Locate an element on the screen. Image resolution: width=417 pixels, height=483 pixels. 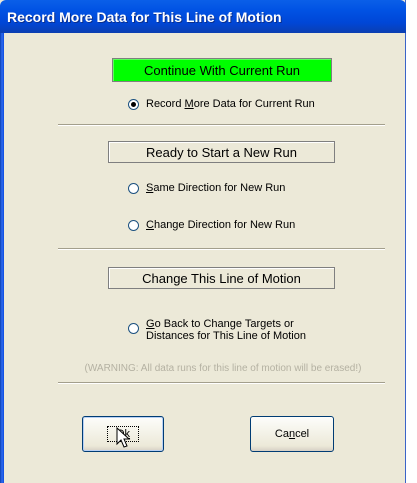
continue-current-run-label: Continue With Current Run is located at coordinates (222, 70).